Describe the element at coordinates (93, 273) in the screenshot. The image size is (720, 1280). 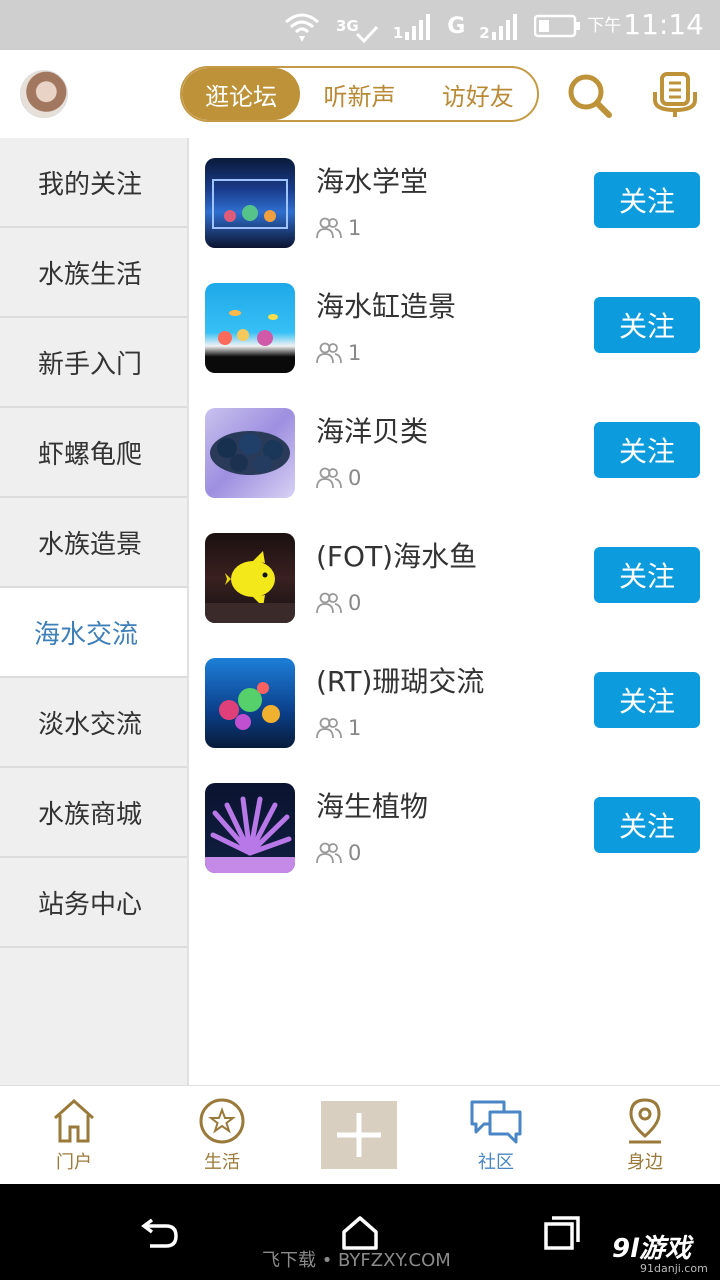
I see `sidebar-item-aquarium-life: 水族生活` at that location.